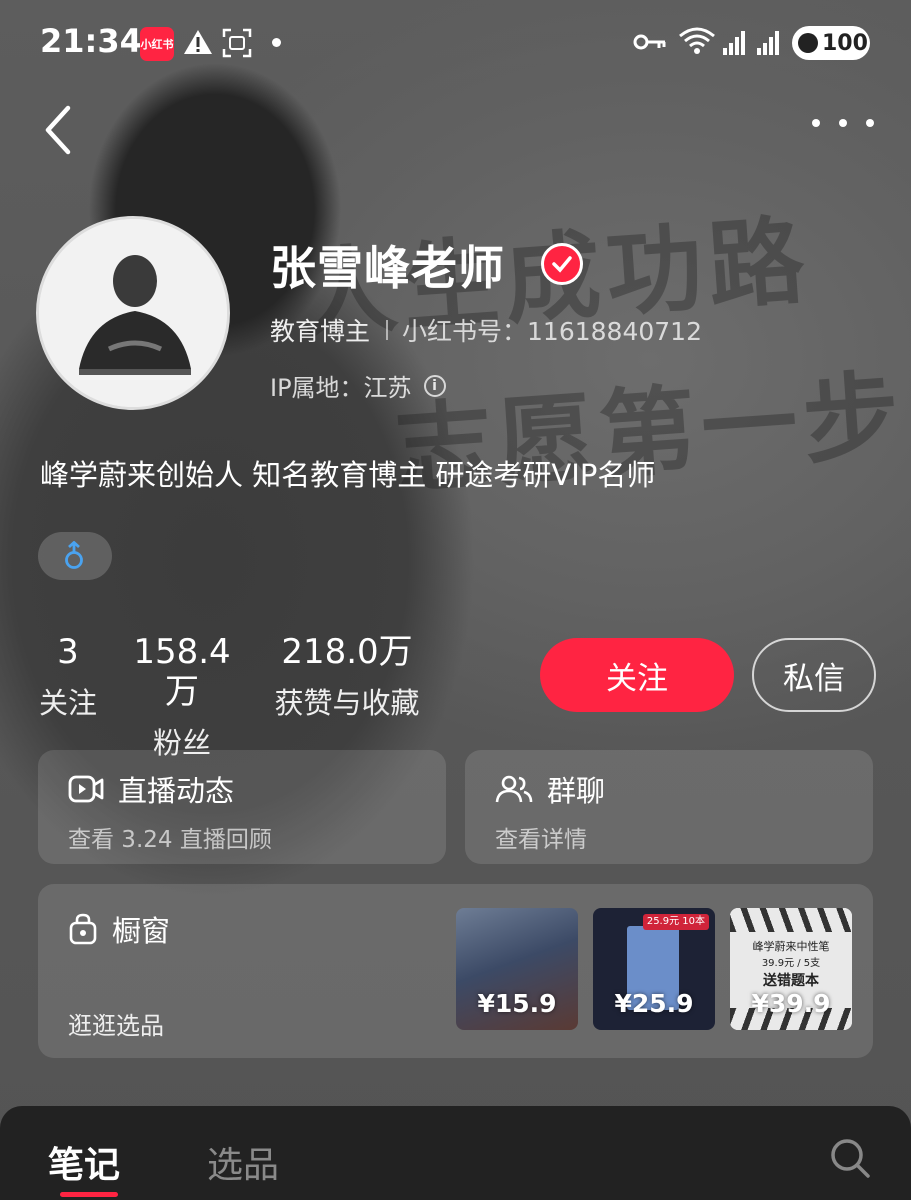 The height and width of the screenshot is (1200, 911). I want to click on avatar-portrait-image, so click(133, 313).